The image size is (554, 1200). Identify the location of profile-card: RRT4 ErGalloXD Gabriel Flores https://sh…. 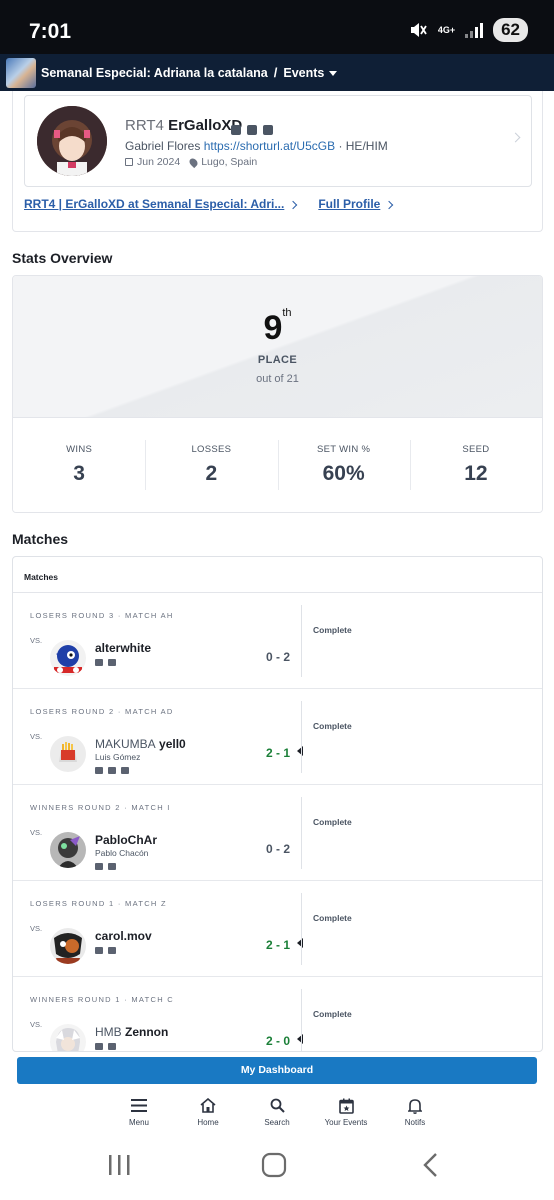
(278, 141).